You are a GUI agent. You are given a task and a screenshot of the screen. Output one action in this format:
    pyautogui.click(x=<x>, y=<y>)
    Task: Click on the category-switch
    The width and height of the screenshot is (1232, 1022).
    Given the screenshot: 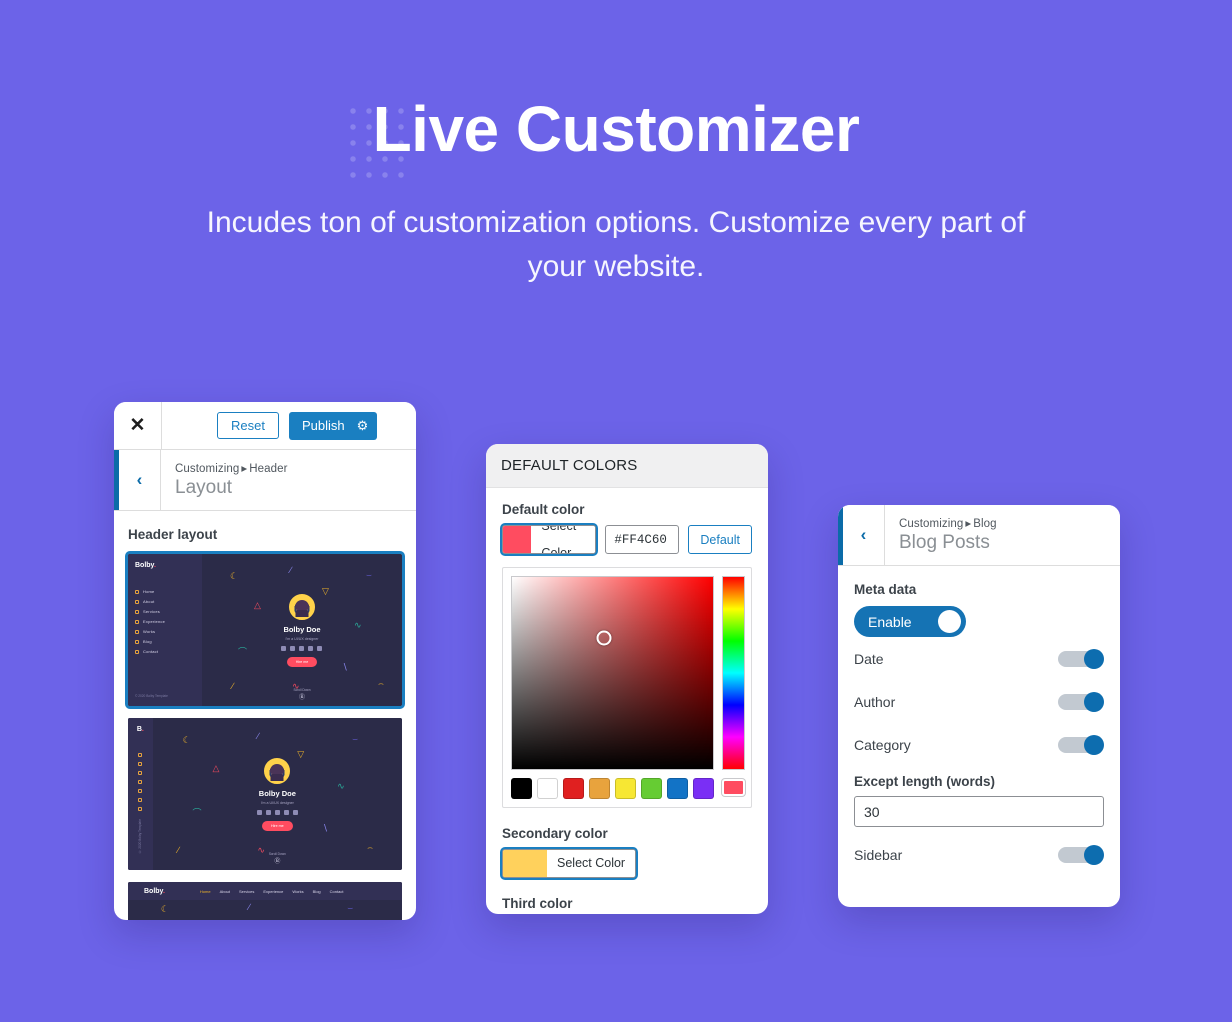 What is the action you would take?
    pyautogui.click(x=1081, y=745)
    